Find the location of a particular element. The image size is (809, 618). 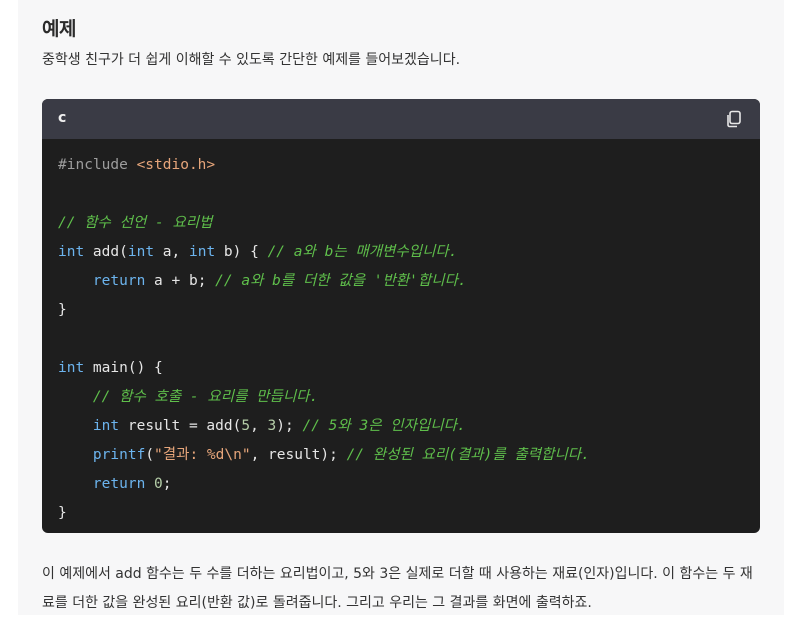

copy-icon is located at coordinates (734, 119).